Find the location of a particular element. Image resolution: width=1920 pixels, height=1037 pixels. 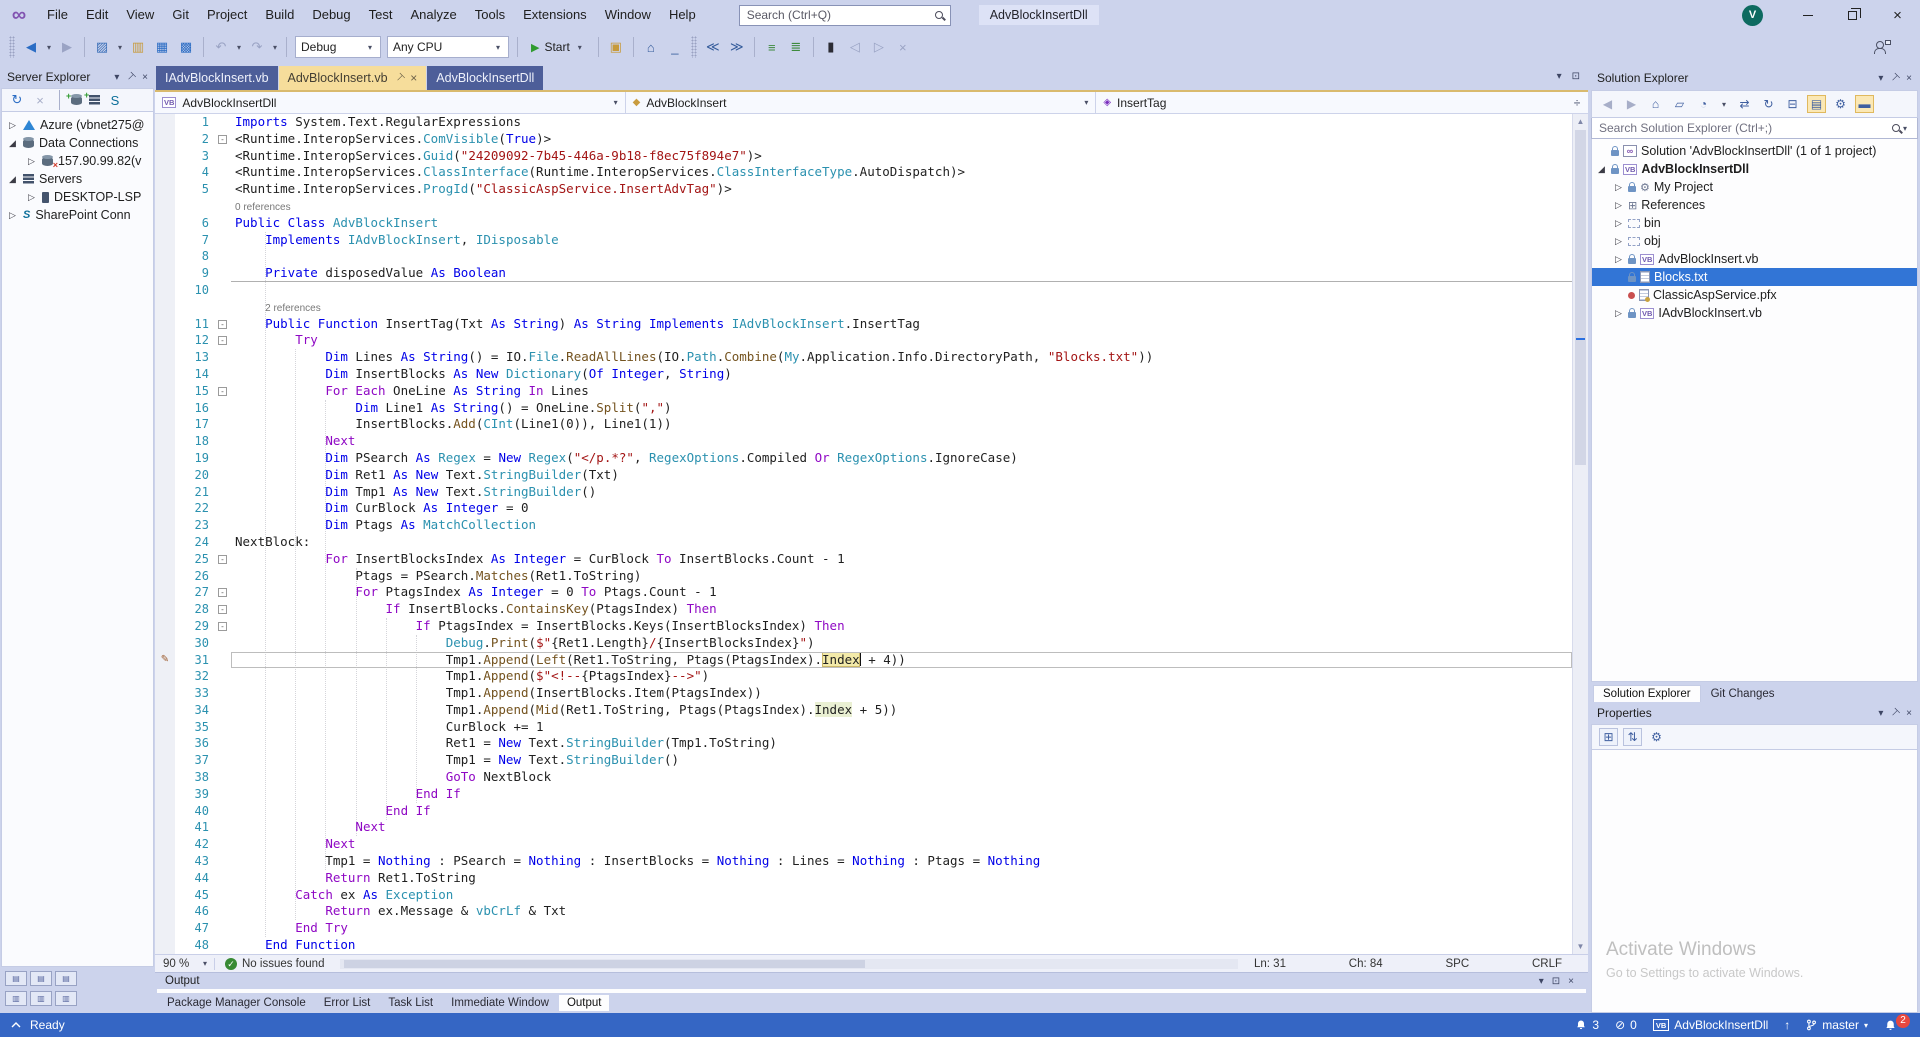

properties-title-bar: Properties ▾ ⊤ × is located at coordinates (1754, 713).